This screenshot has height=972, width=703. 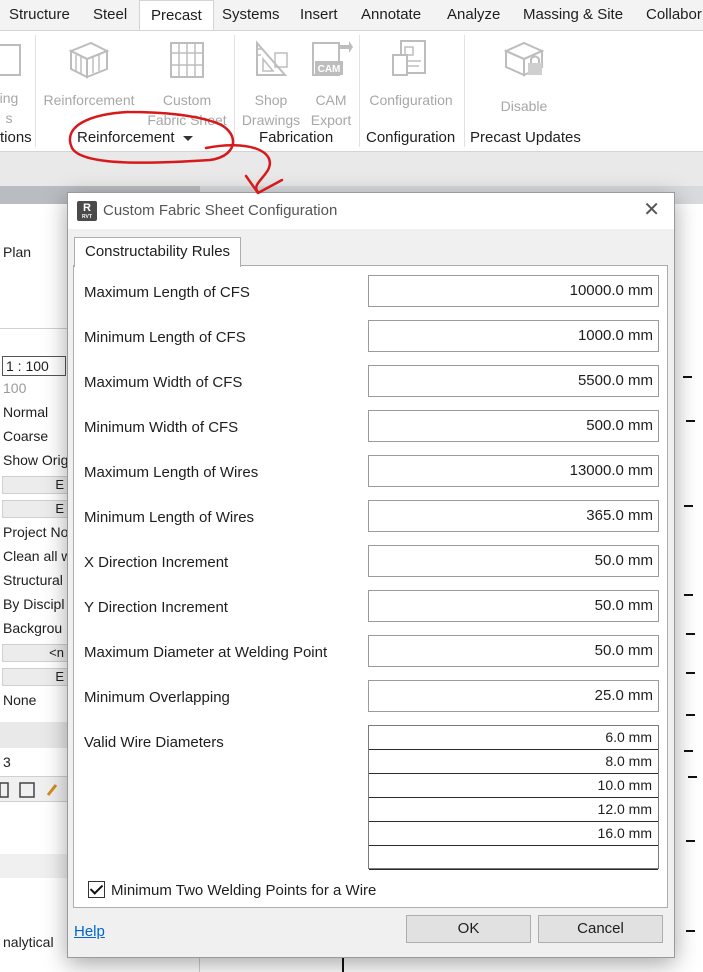 I want to click on custom-fabric-sheet-button: Custom Fabric Sheet, so click(x=187, y=83).